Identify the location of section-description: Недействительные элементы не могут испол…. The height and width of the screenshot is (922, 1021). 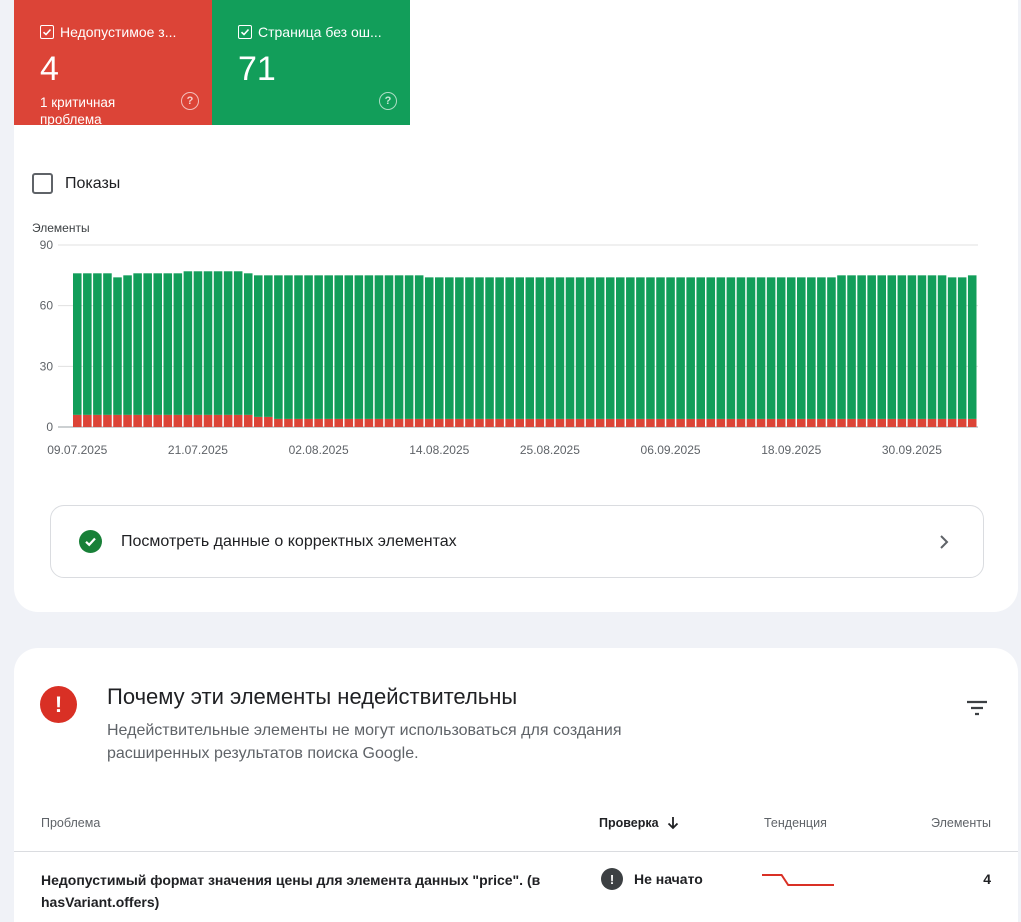
(364, 742).